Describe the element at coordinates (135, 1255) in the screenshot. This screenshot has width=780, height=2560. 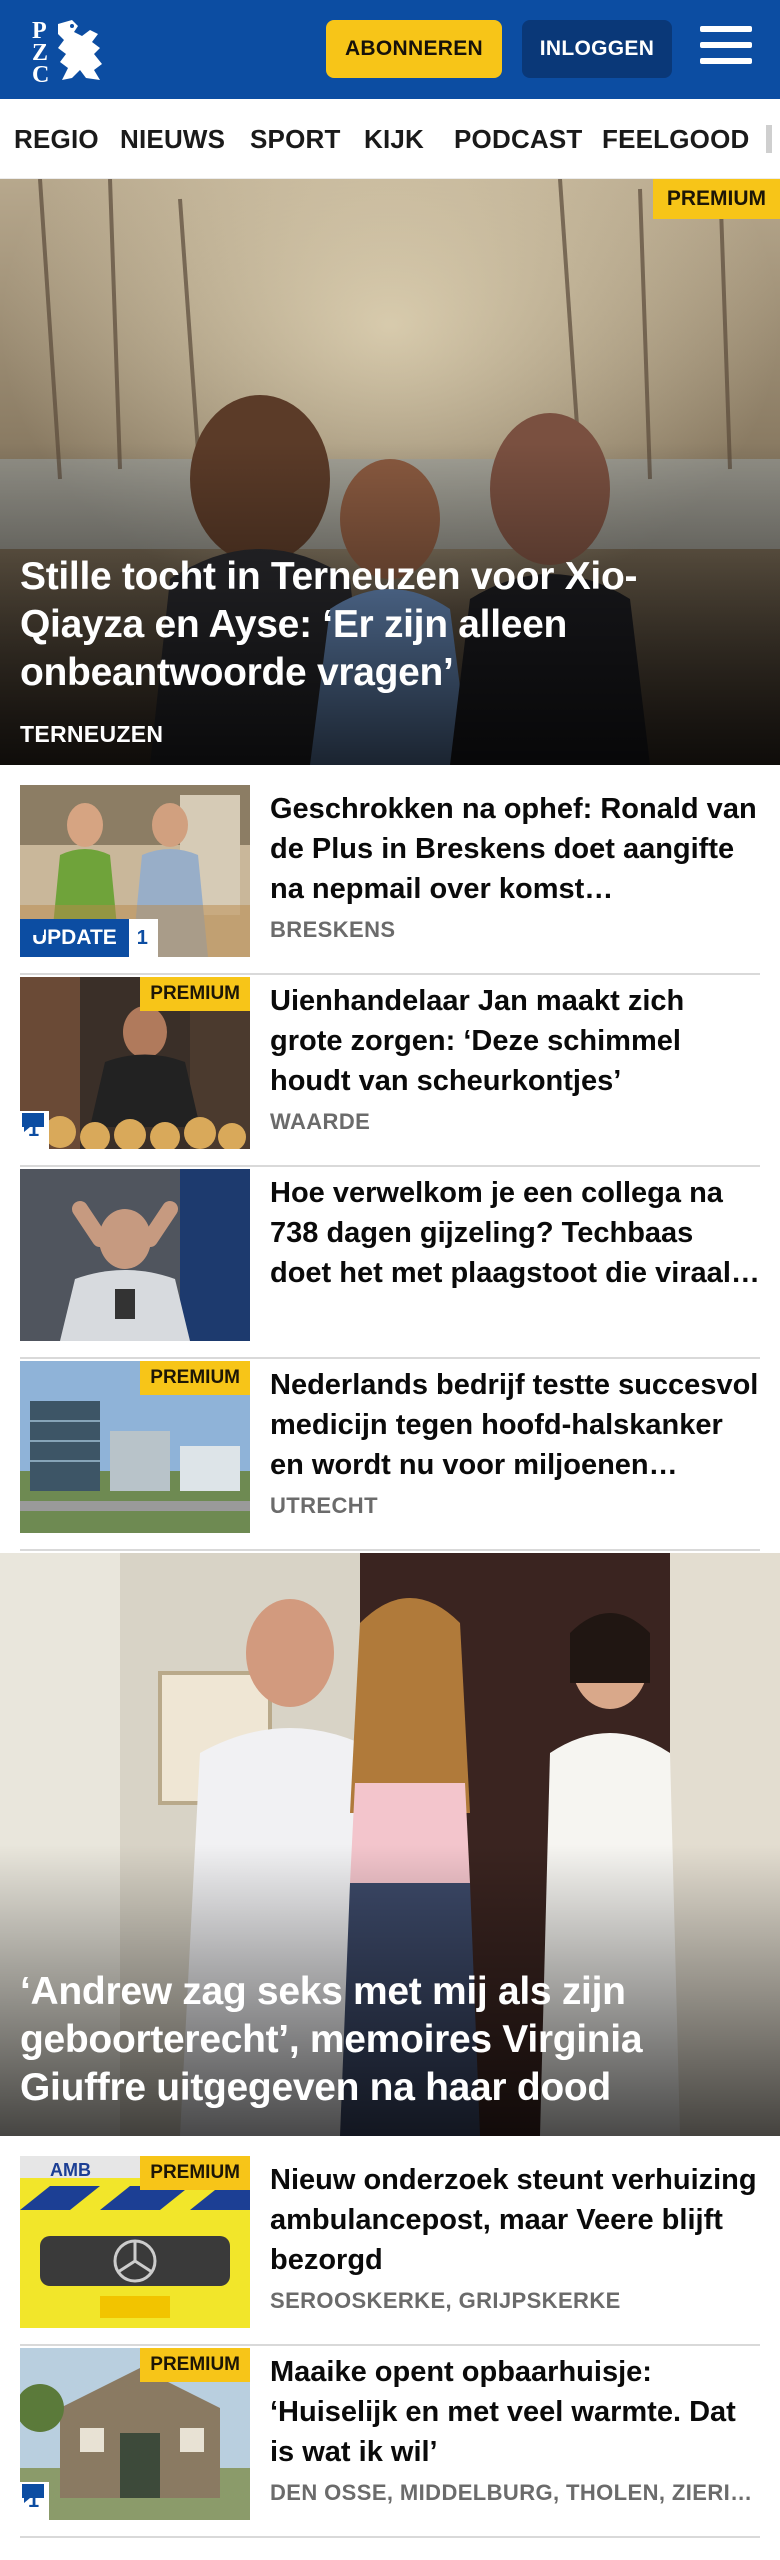
I see `article-thumbnail` at that location.